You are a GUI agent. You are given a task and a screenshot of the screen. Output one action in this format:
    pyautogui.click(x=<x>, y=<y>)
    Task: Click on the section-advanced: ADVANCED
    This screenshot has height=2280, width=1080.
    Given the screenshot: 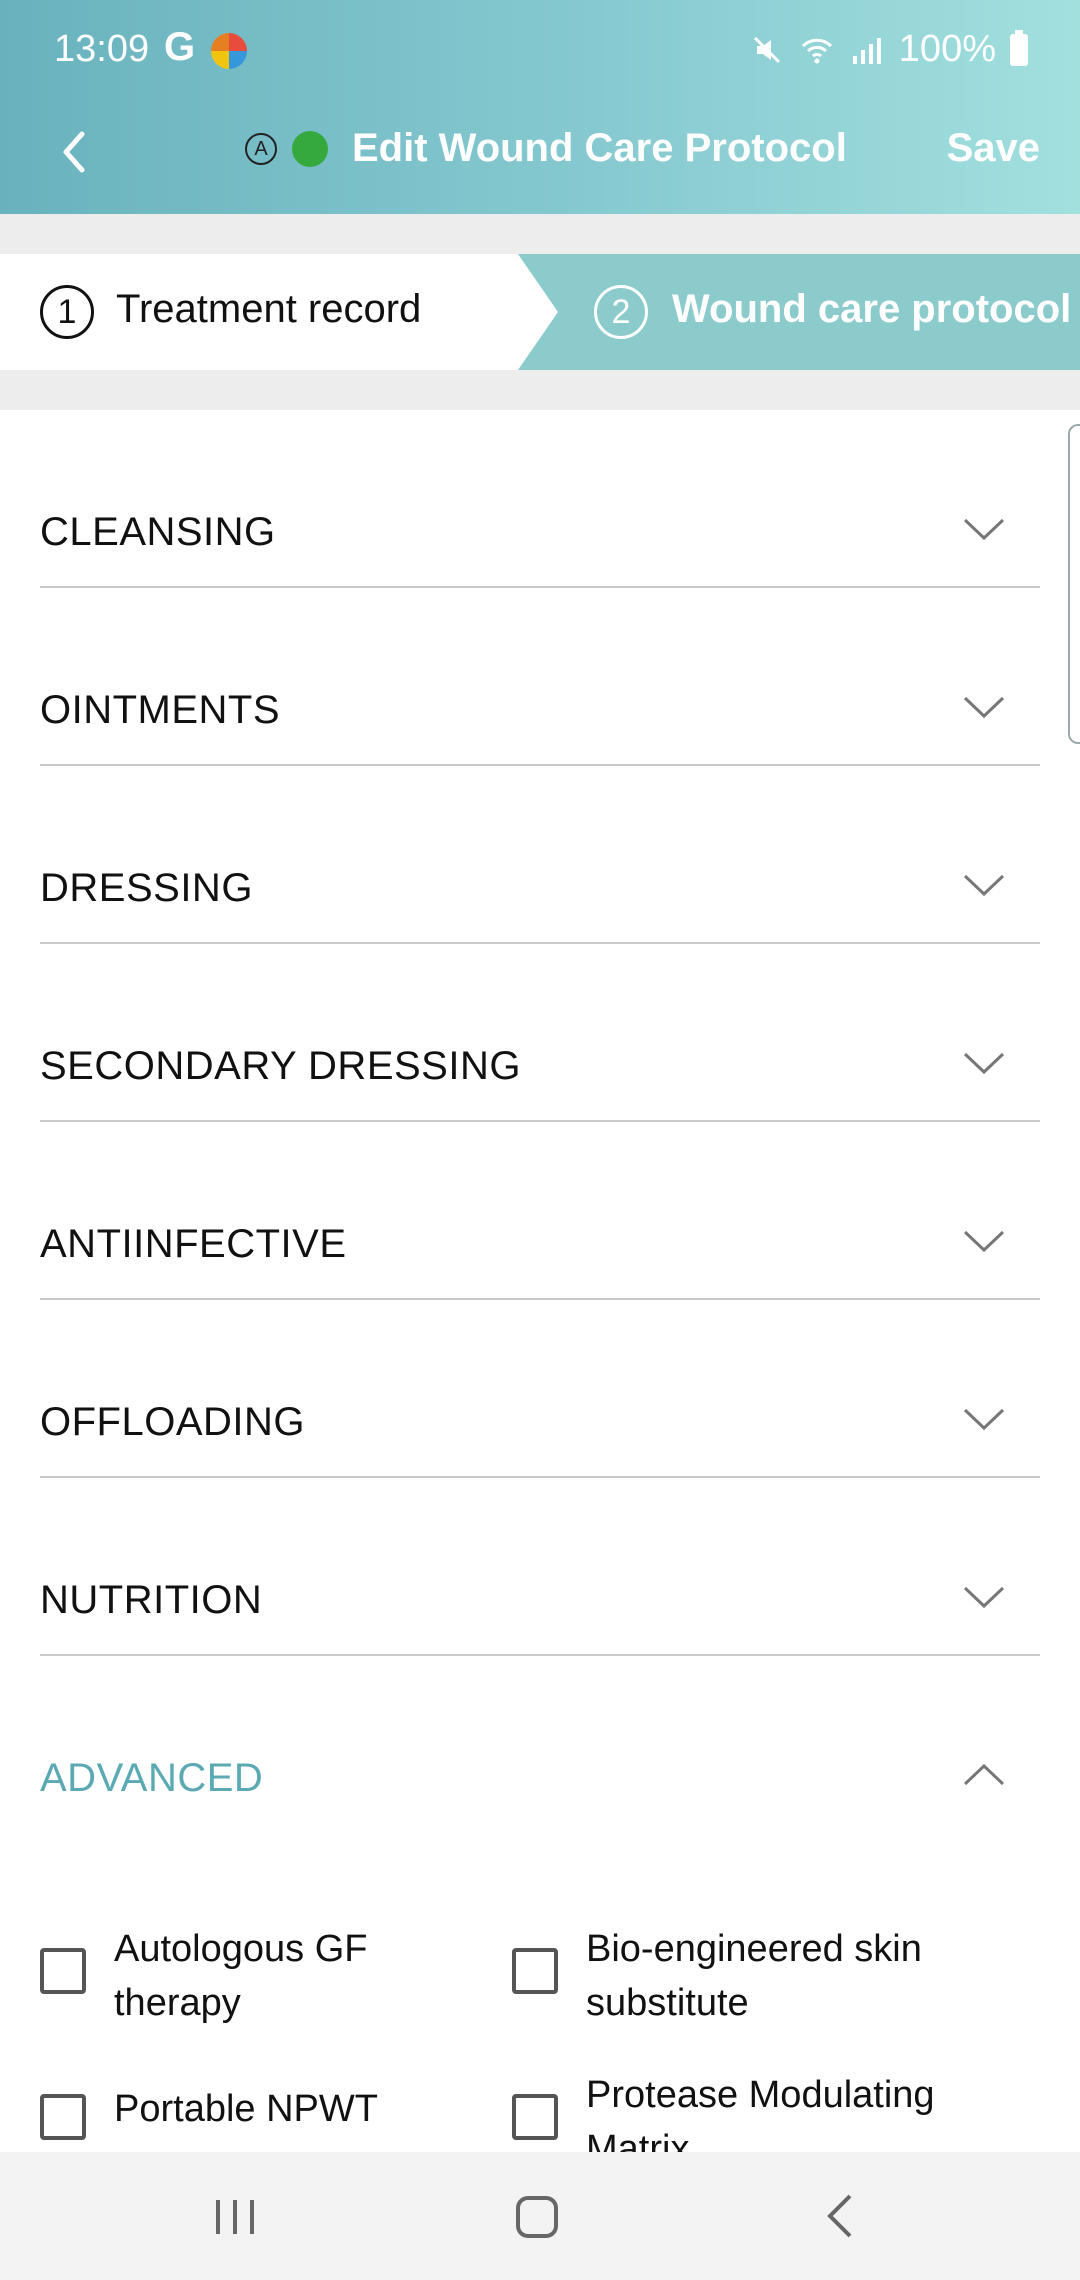 What is the action you would take?
    pyautogui.click(x=540, y=1745)
    